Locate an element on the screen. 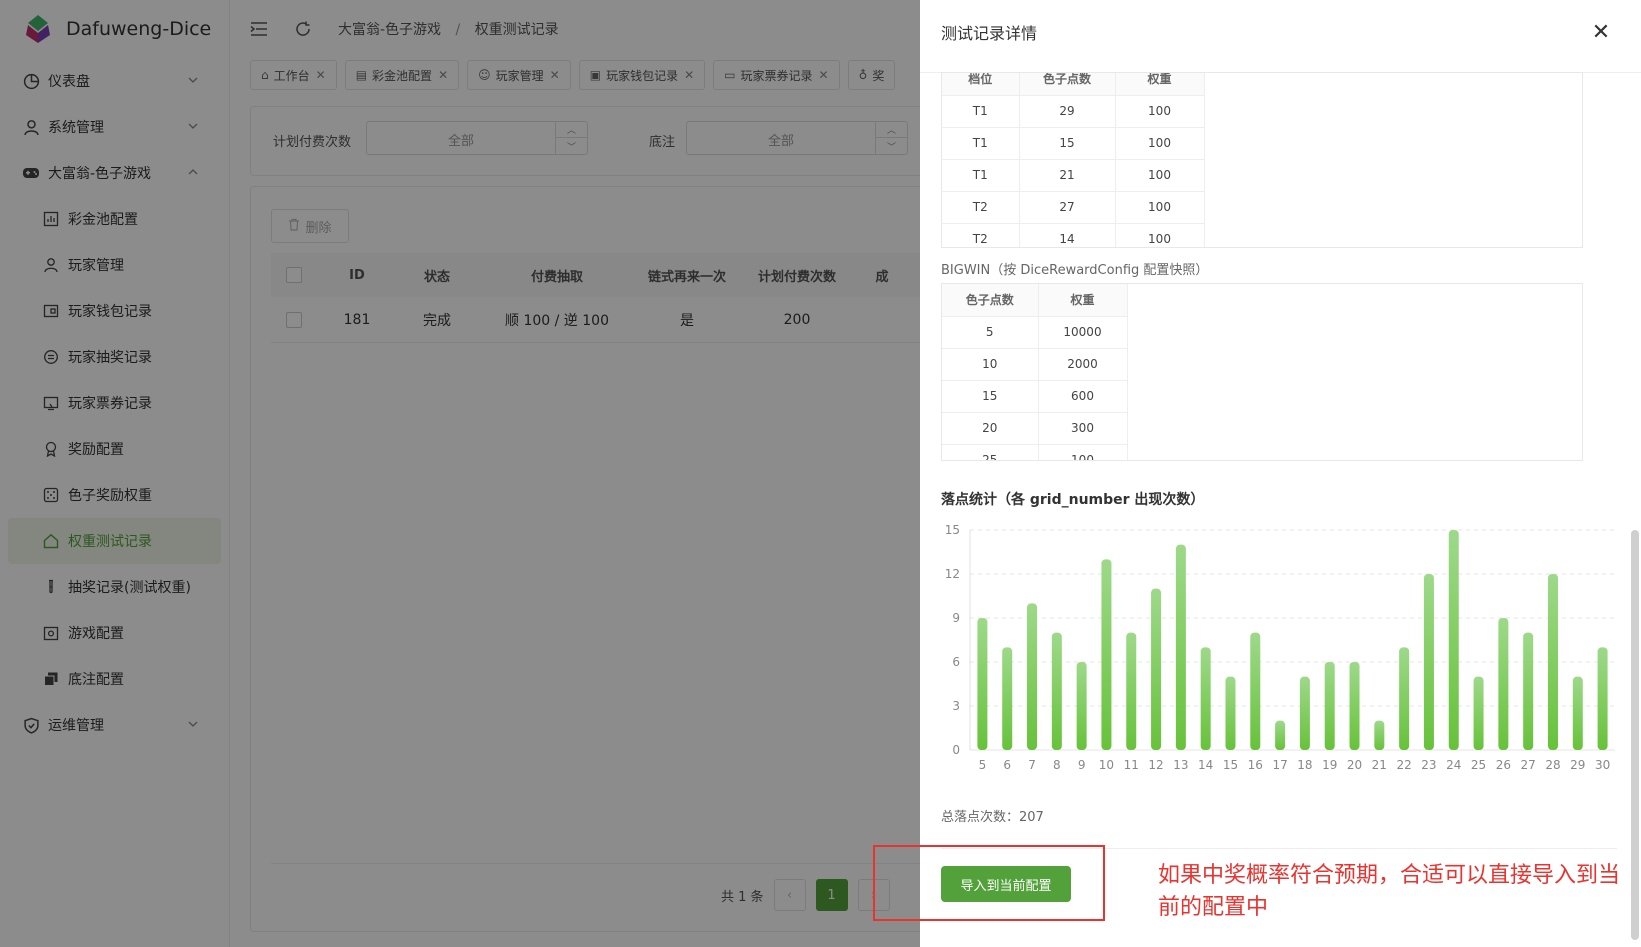 The image size is (1641, 947). cell-points: 27 is located at coordinates (1067, 207).